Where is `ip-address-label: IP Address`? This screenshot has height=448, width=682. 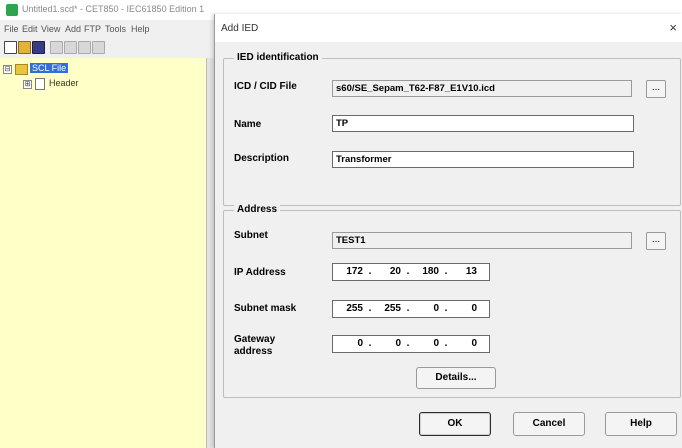
ip-address-label: IP Address is located at coordinates (260, 272).